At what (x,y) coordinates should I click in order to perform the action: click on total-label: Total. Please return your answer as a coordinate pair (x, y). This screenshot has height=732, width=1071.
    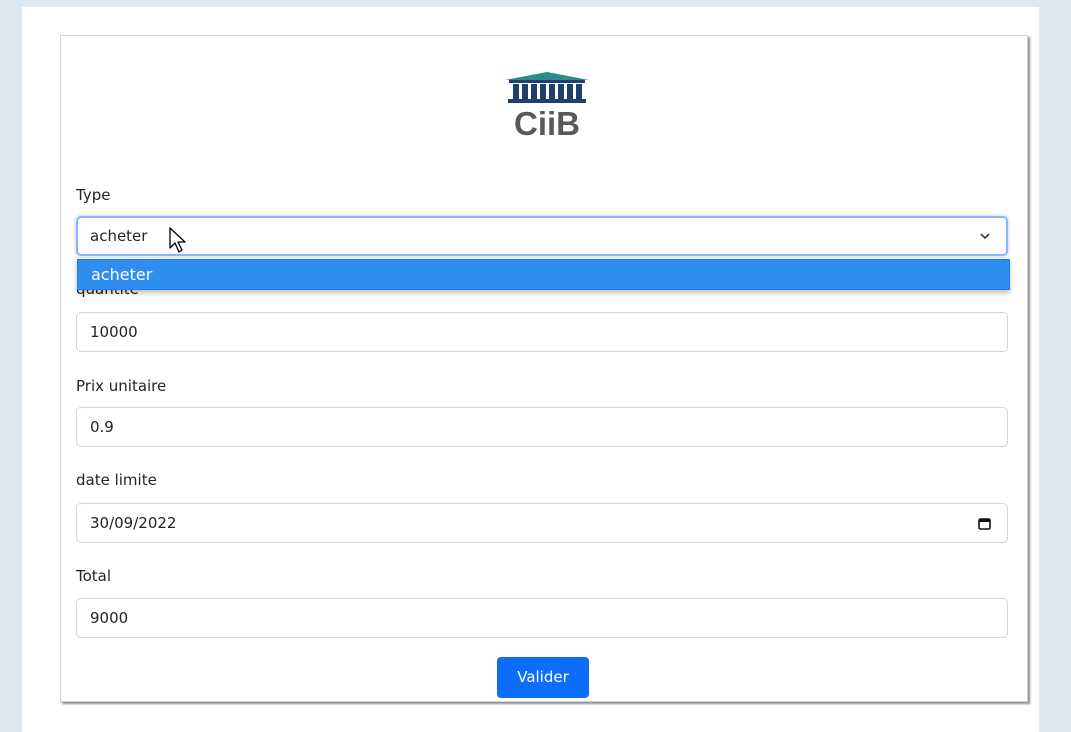
    Looking at the image, I should click on (94, 576).